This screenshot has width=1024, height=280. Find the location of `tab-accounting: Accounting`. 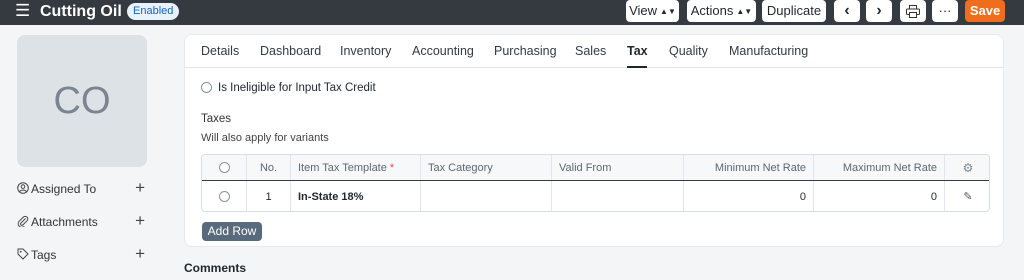

tab-accounting: Accounting is located at coordinates (443, 51).